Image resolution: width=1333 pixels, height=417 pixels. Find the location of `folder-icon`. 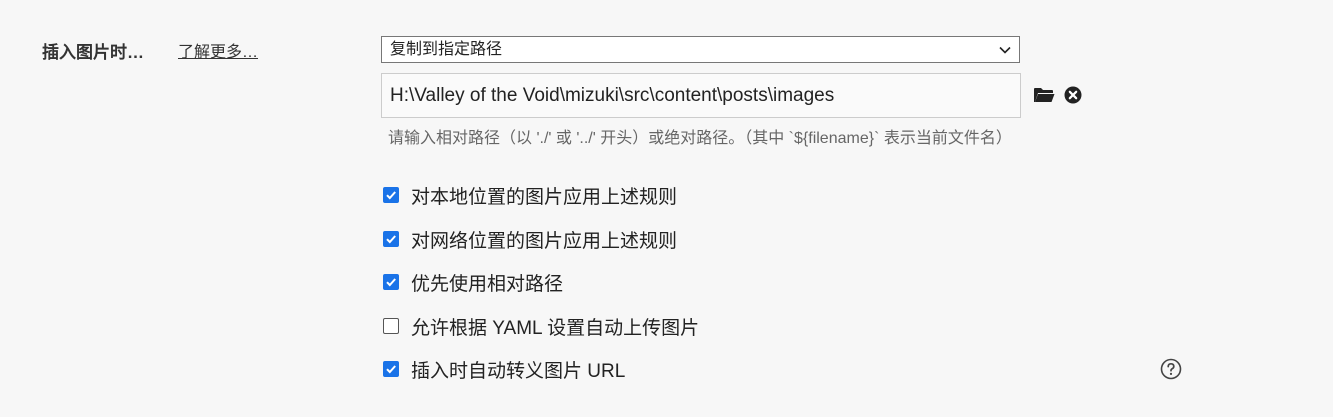

folder-icon is located at coordinates (1044, 95).